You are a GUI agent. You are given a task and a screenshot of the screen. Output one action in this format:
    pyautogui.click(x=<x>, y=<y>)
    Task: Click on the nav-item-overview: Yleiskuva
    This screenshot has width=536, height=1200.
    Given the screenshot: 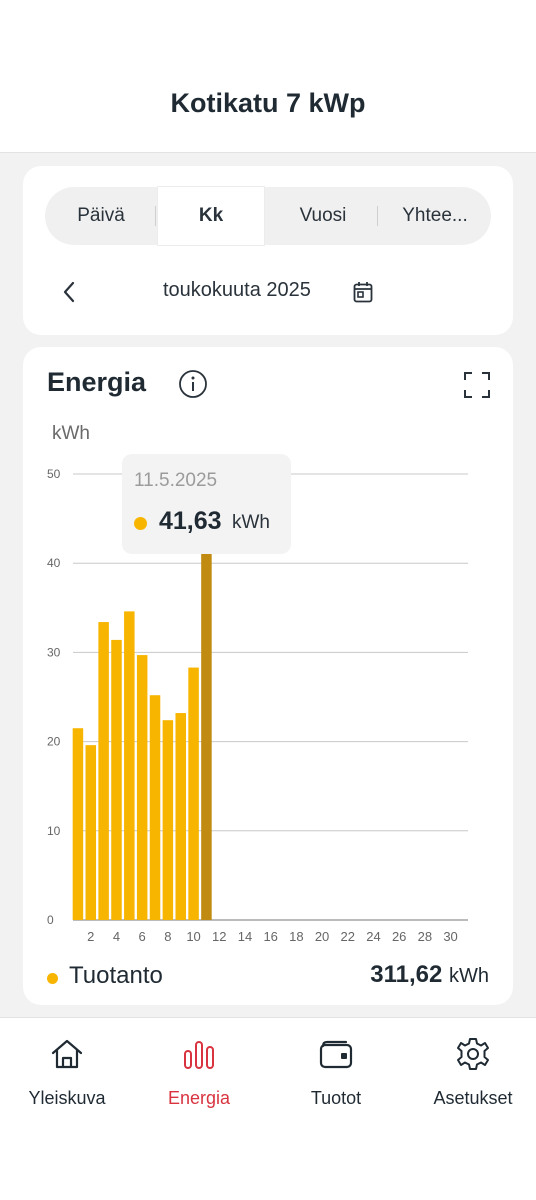 What is the action you would take?
    pyautogui.click(x=67, y=1073)
    